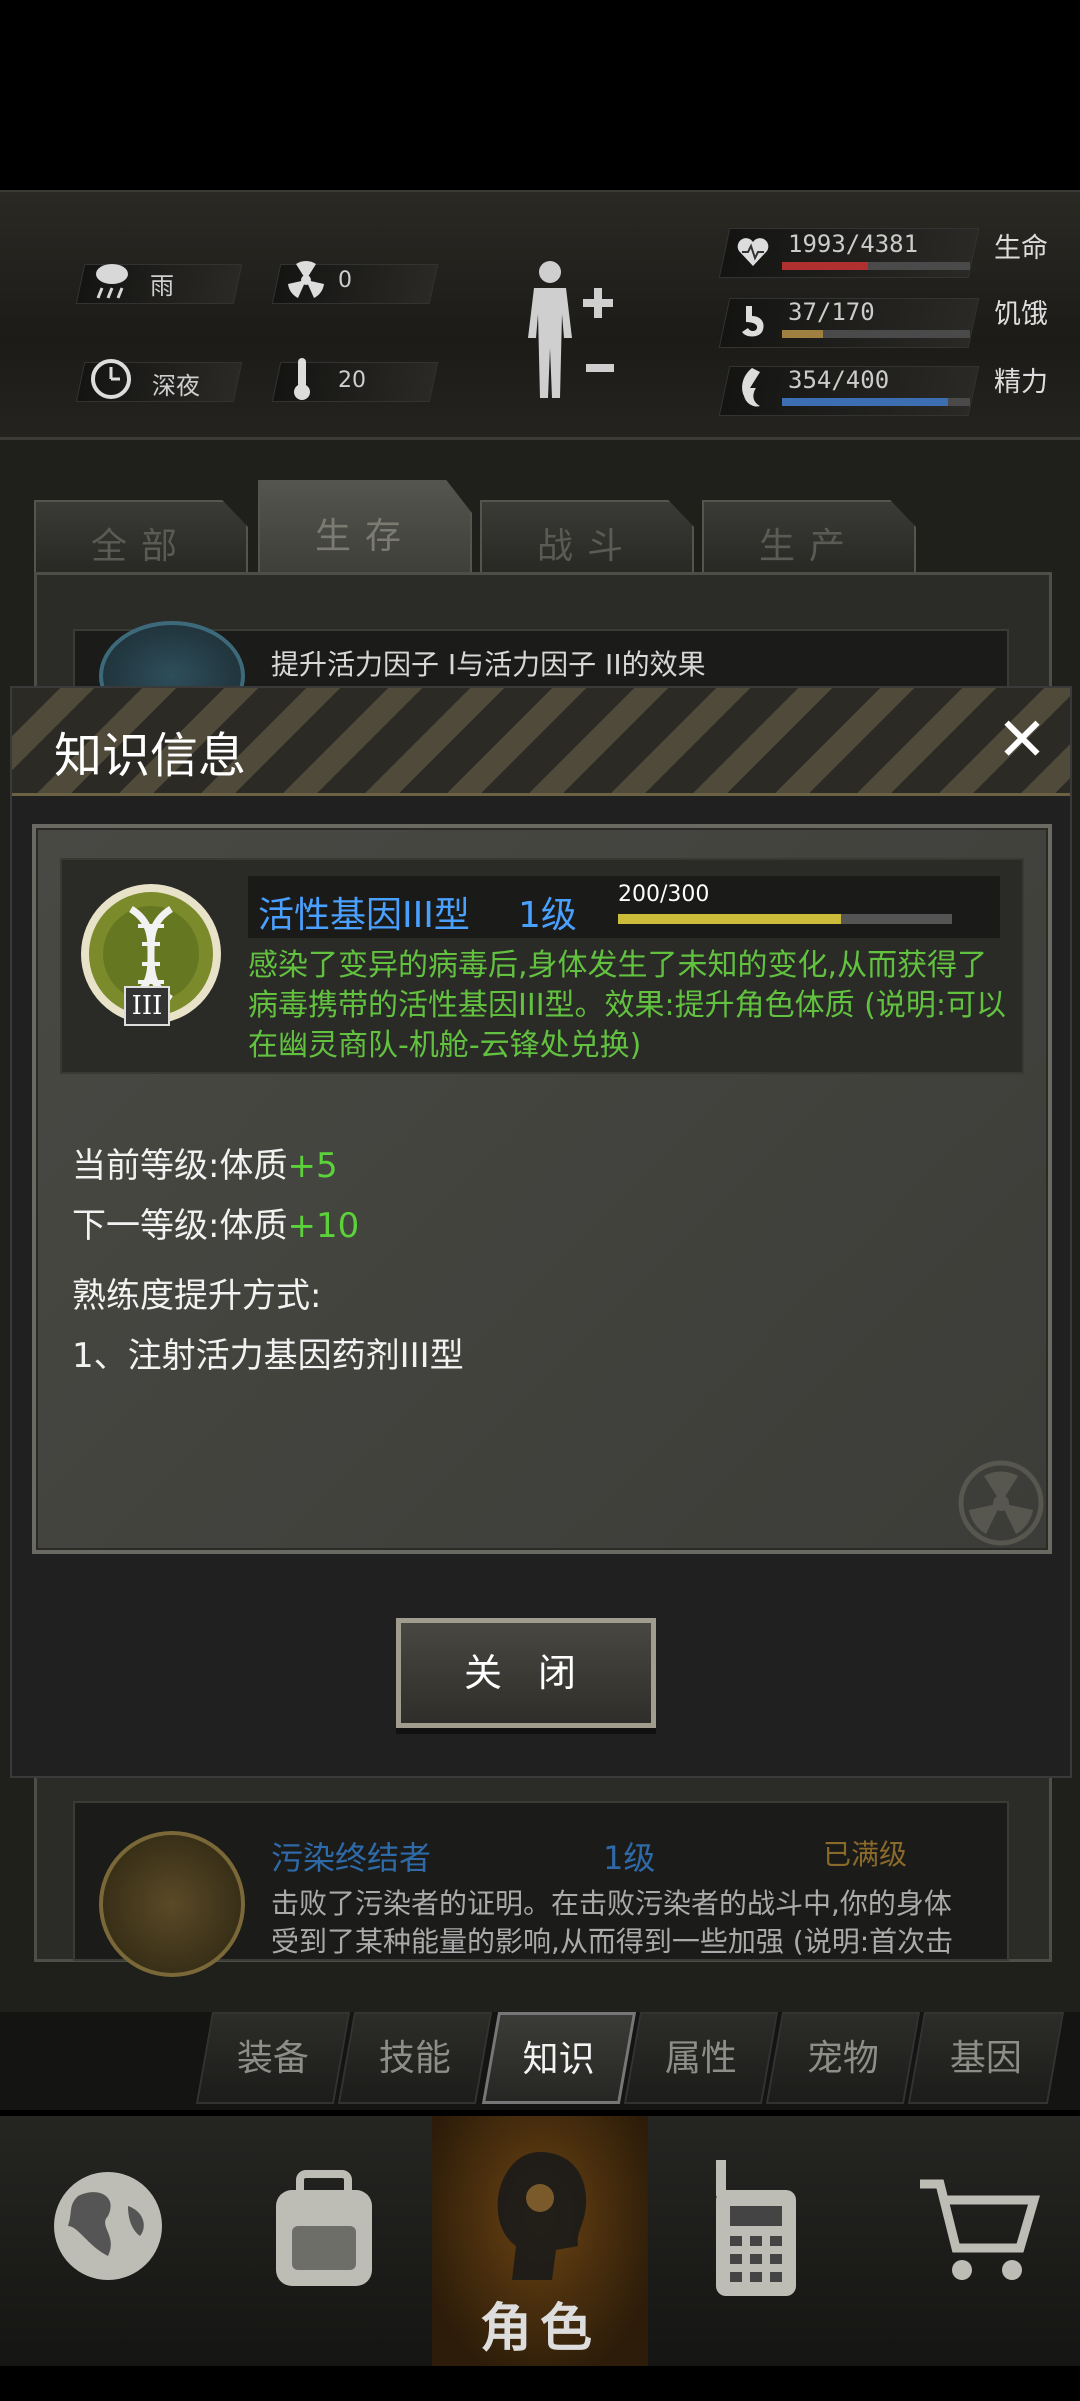  What do you see at coordinates (323, 1226) in the screenshot?
I see `next-level-bonus: +10` at bounding box center [323, 1226].